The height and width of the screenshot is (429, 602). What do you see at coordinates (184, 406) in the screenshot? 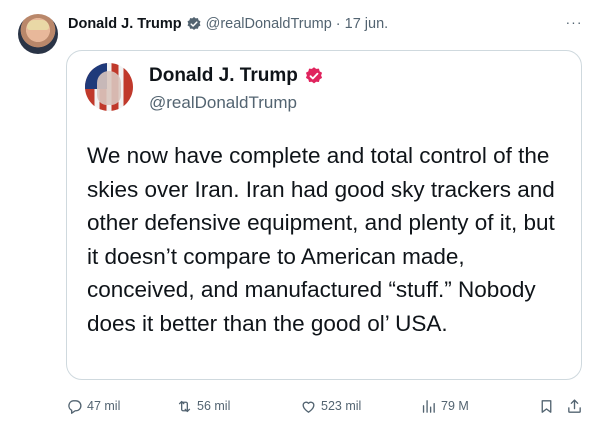
I see `repost-icon` at bounding box center [184, 406].